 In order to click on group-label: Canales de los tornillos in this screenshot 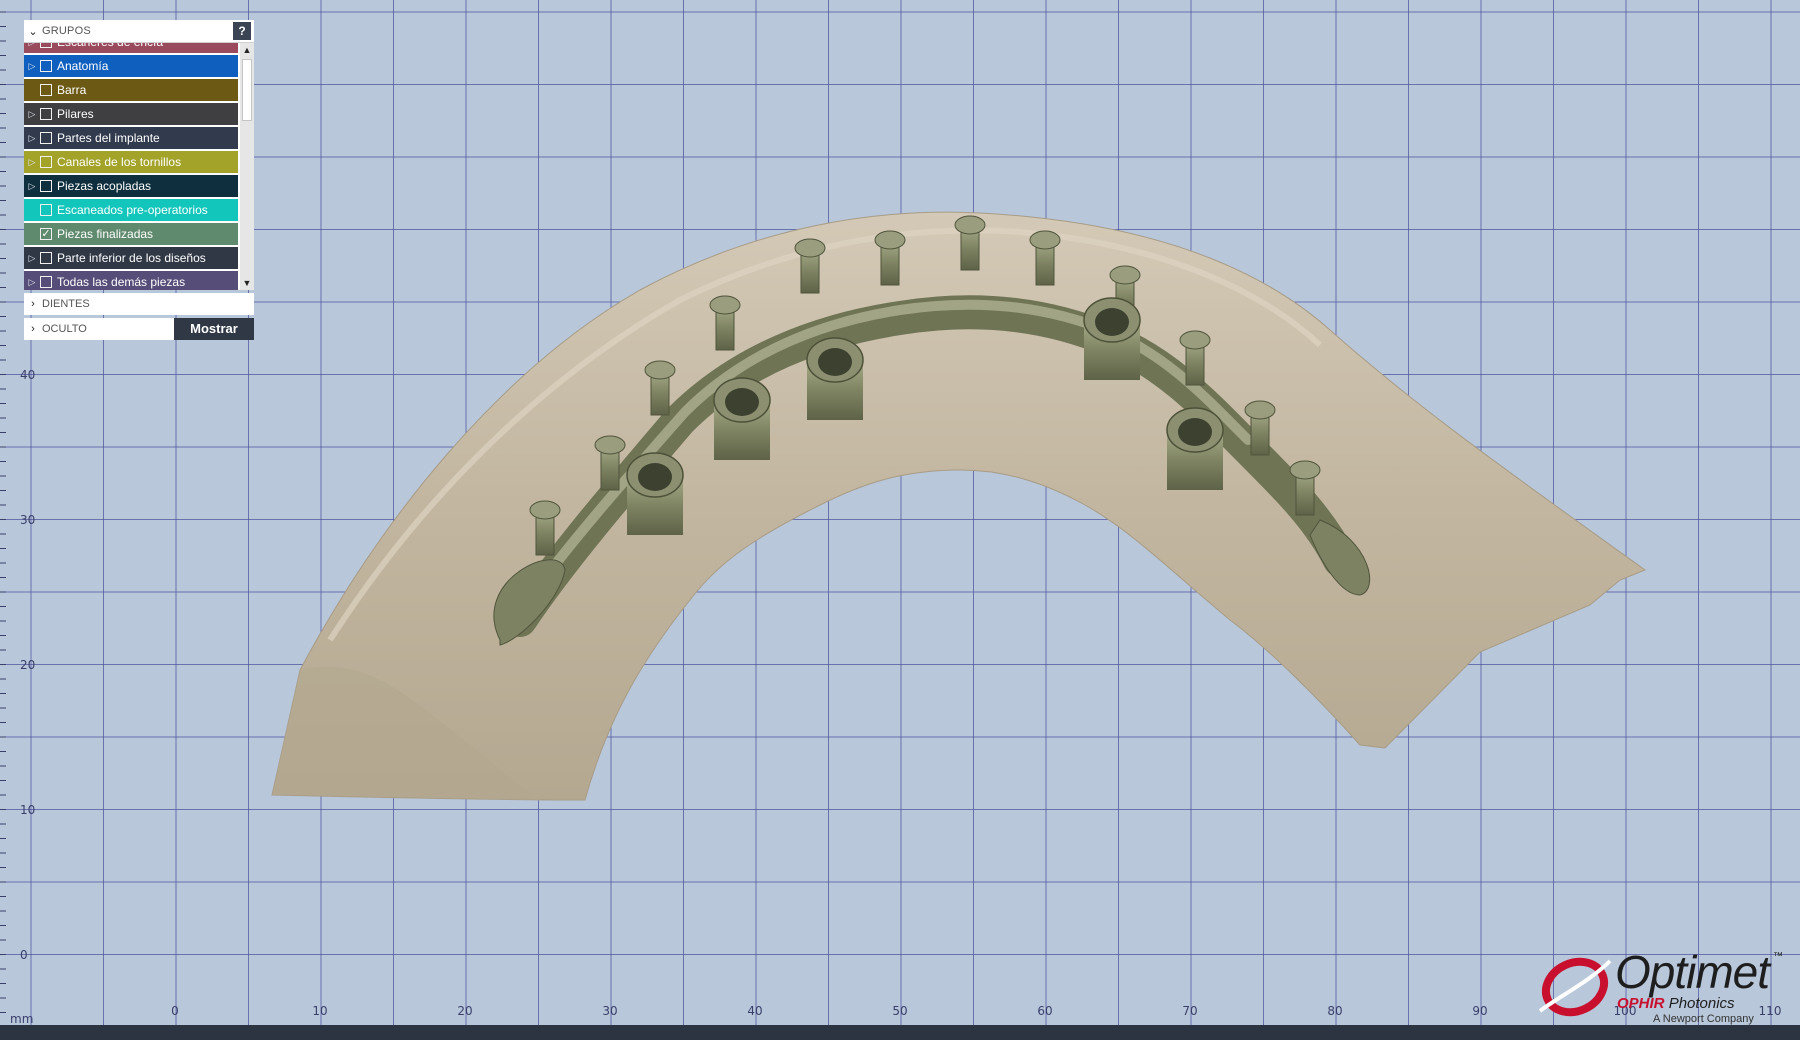, I will do `click(119, 162)`.